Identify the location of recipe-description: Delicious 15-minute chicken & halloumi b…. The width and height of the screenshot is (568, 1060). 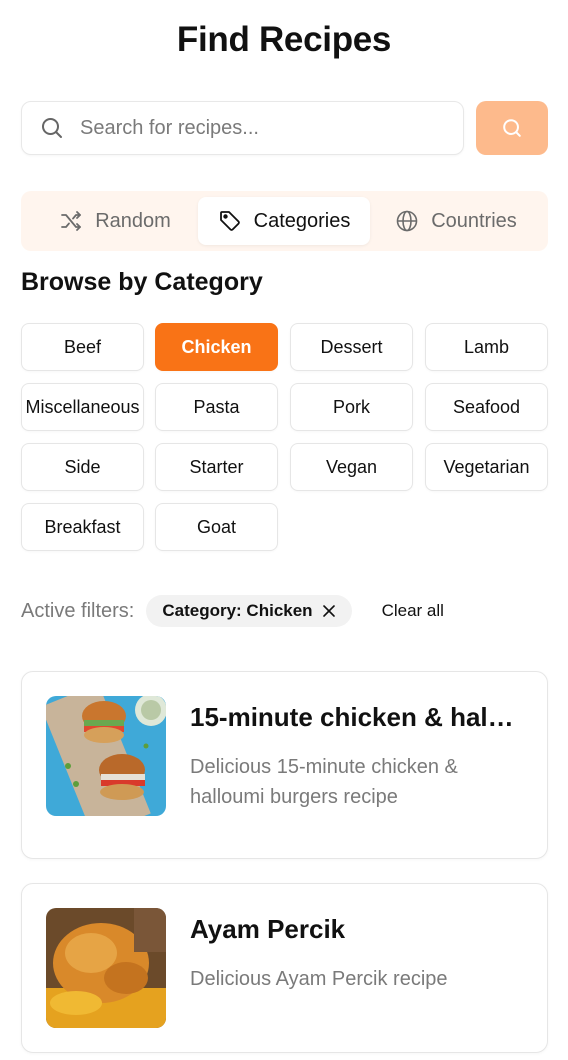
(324, 782).